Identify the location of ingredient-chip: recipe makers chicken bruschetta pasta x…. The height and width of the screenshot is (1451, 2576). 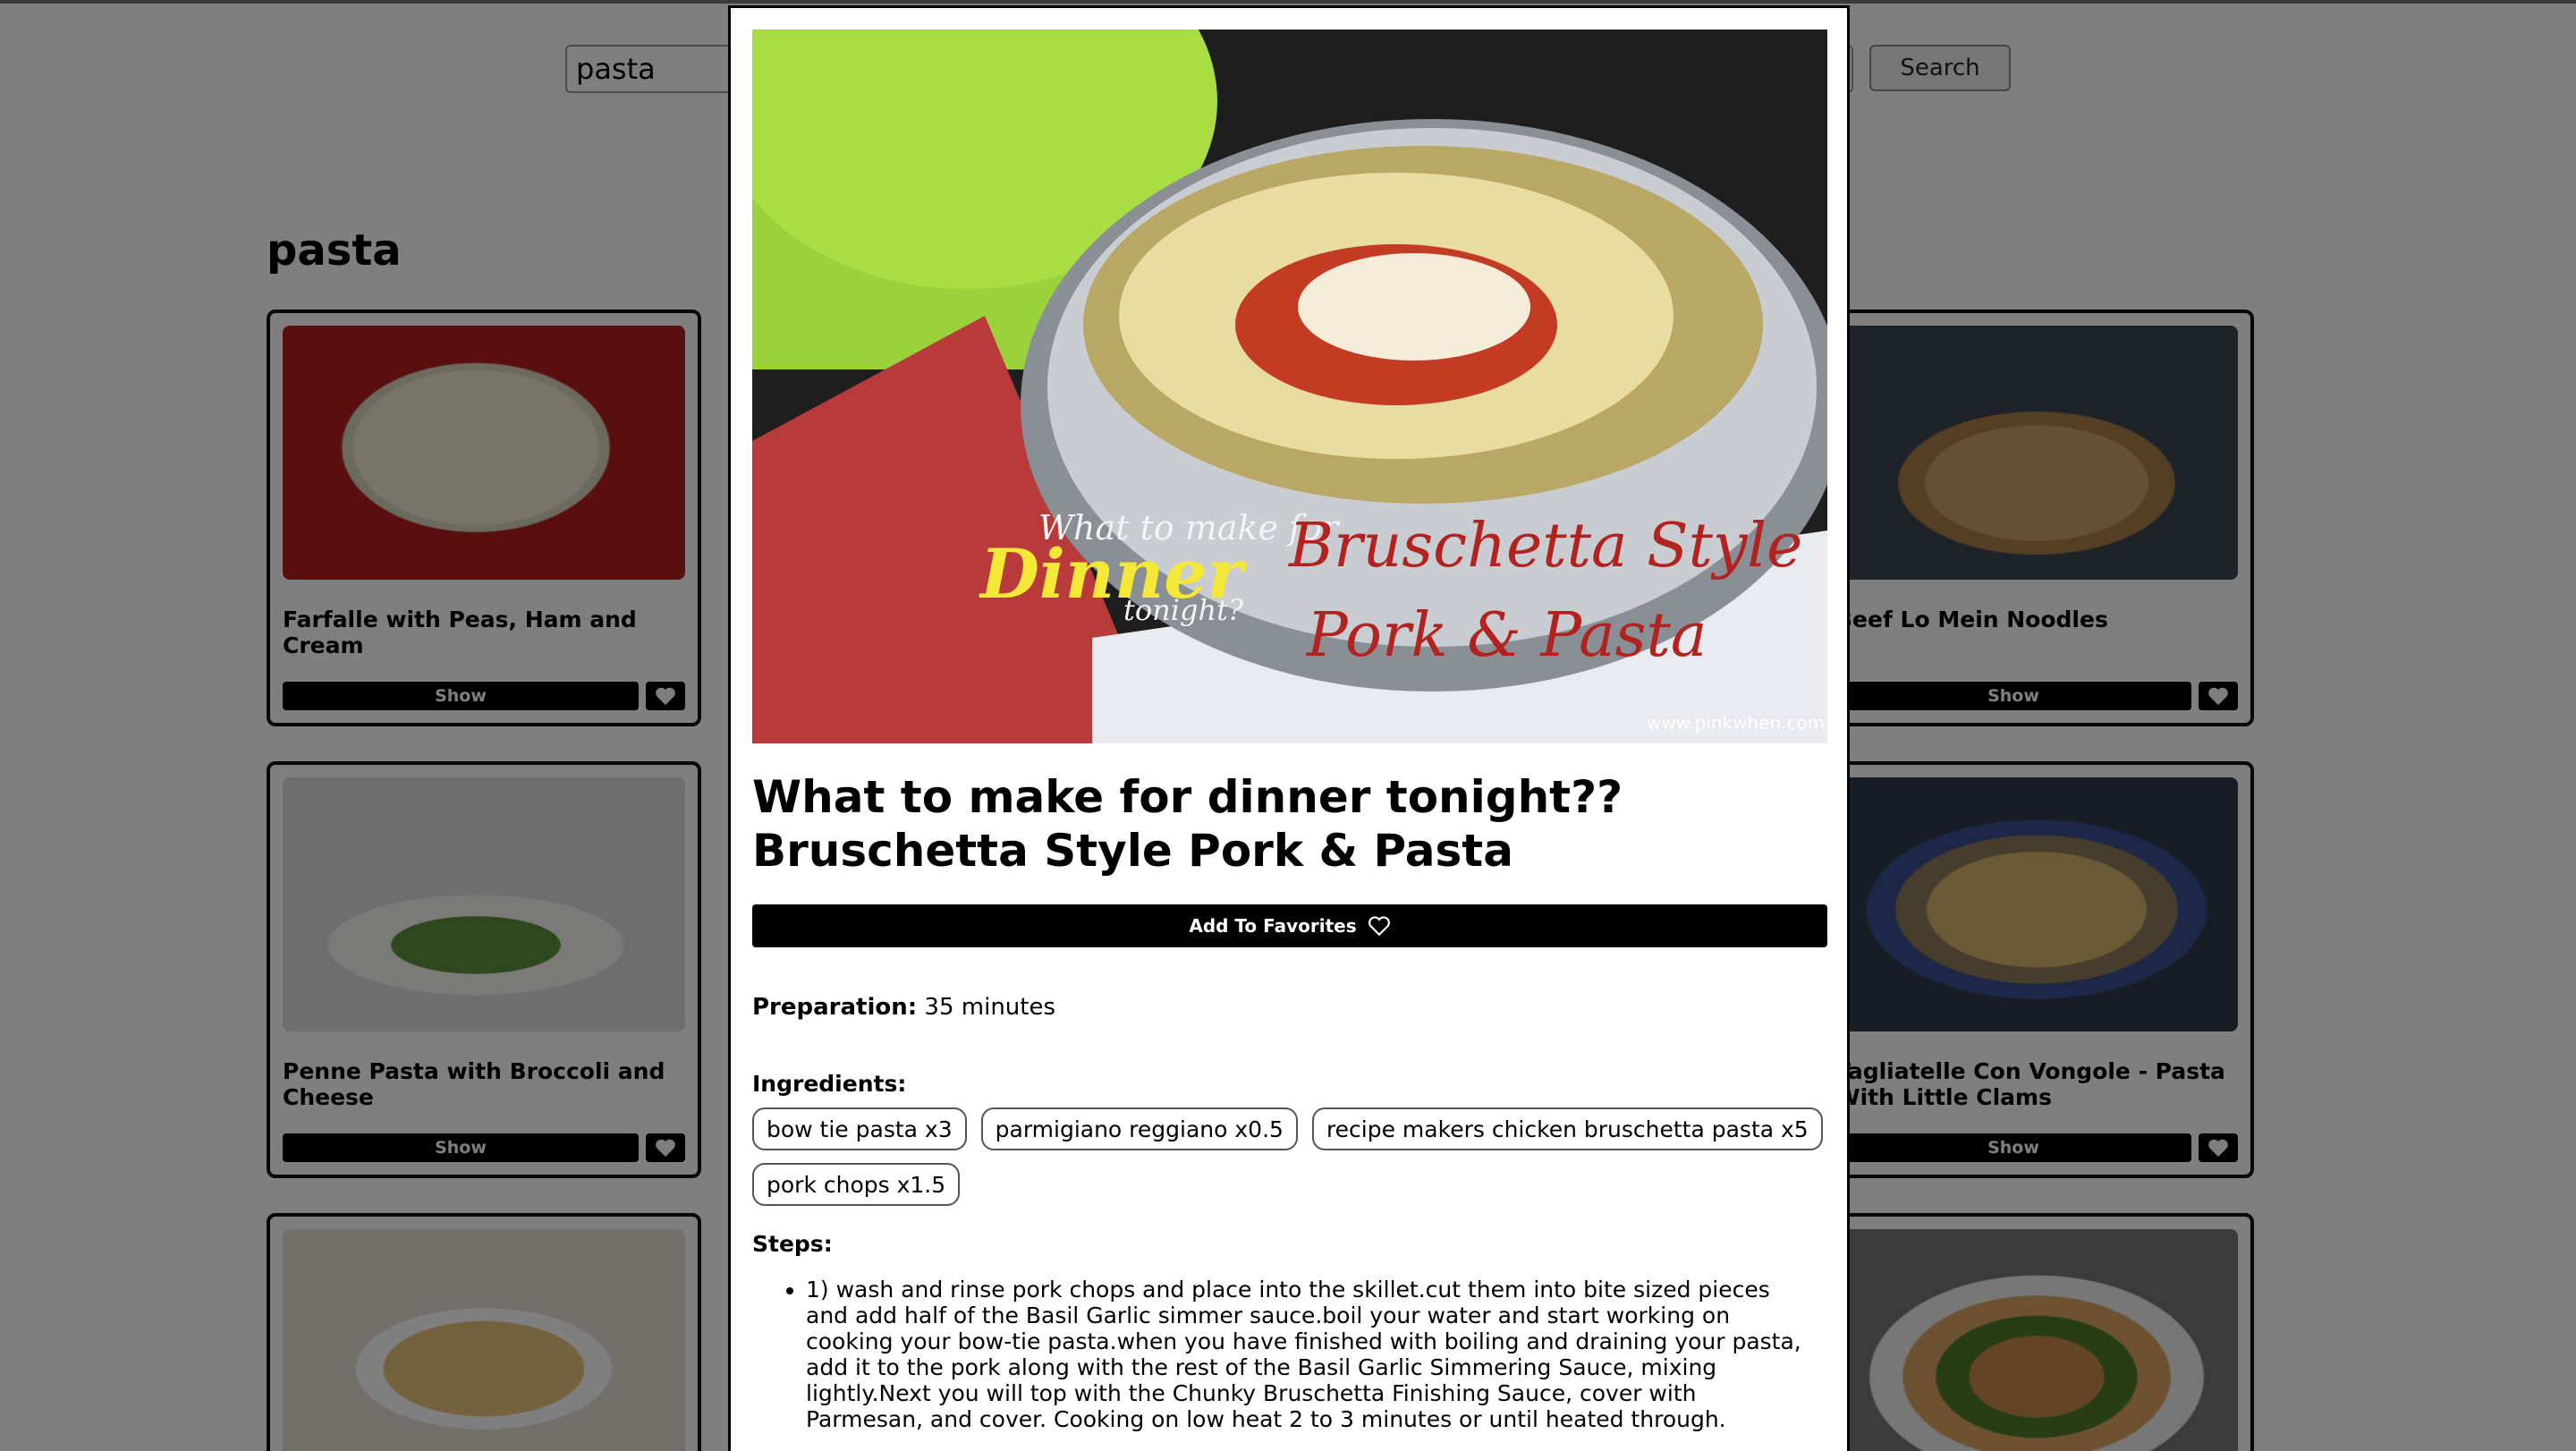
(1567, 1129).